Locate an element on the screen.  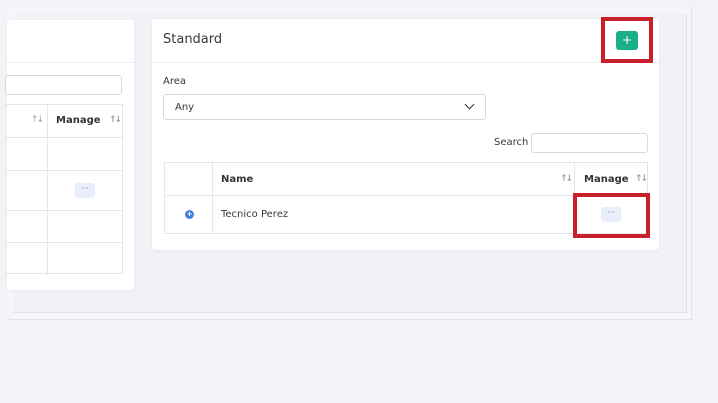
row-detail-cell: + is located at coordinates (189, 215).